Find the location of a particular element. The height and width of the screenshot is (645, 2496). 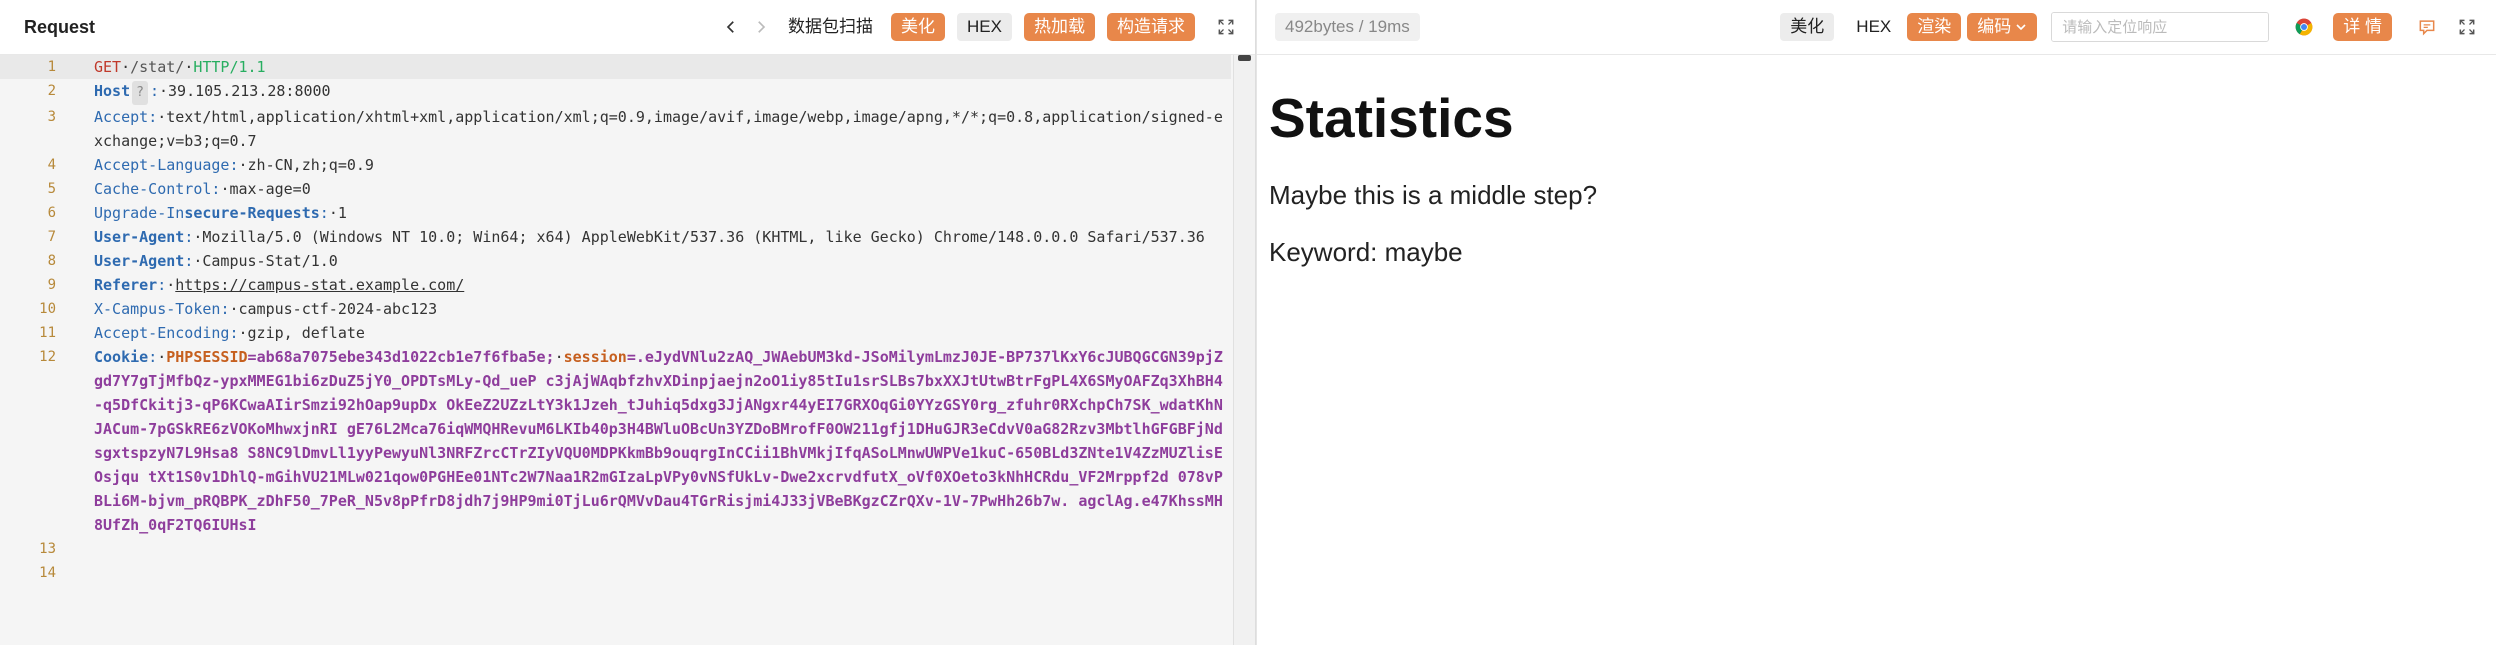

comment-button is located at coordinates (2427, 27).